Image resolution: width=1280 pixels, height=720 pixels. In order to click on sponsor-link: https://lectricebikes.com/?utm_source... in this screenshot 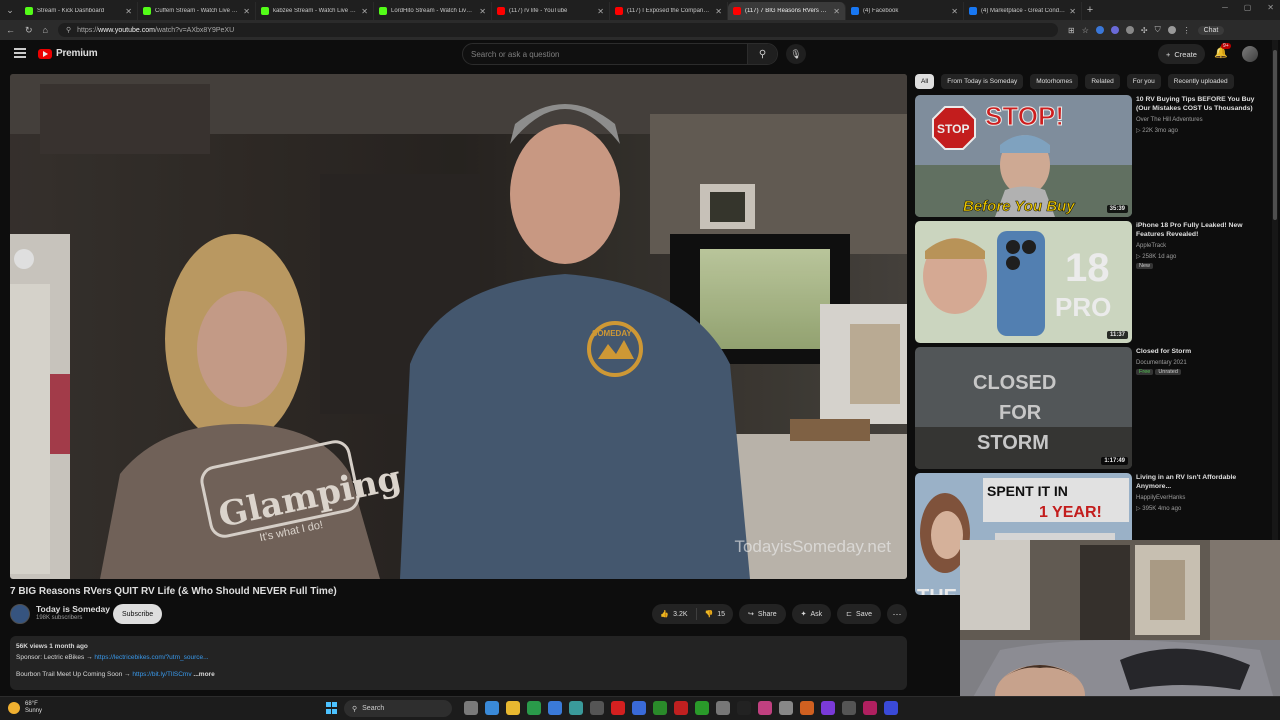, I will do `click(151, 657)`.